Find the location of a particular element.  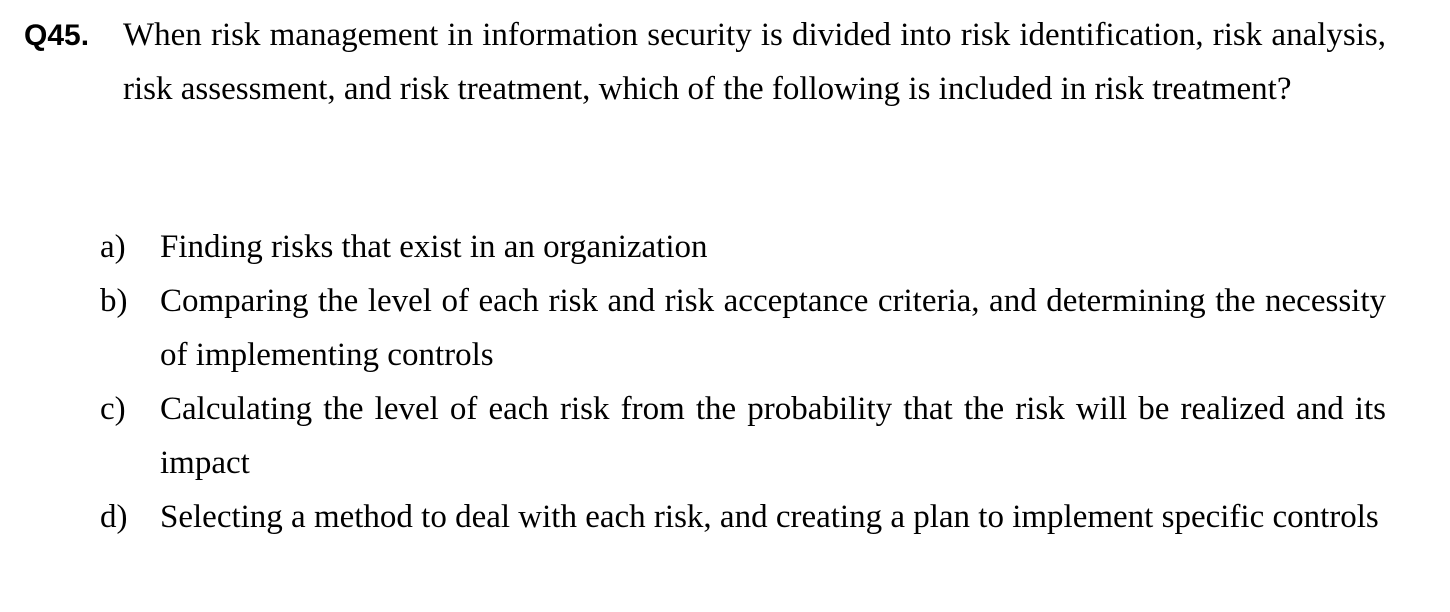

choice-letter: d) is located at coordinates (114, 517).